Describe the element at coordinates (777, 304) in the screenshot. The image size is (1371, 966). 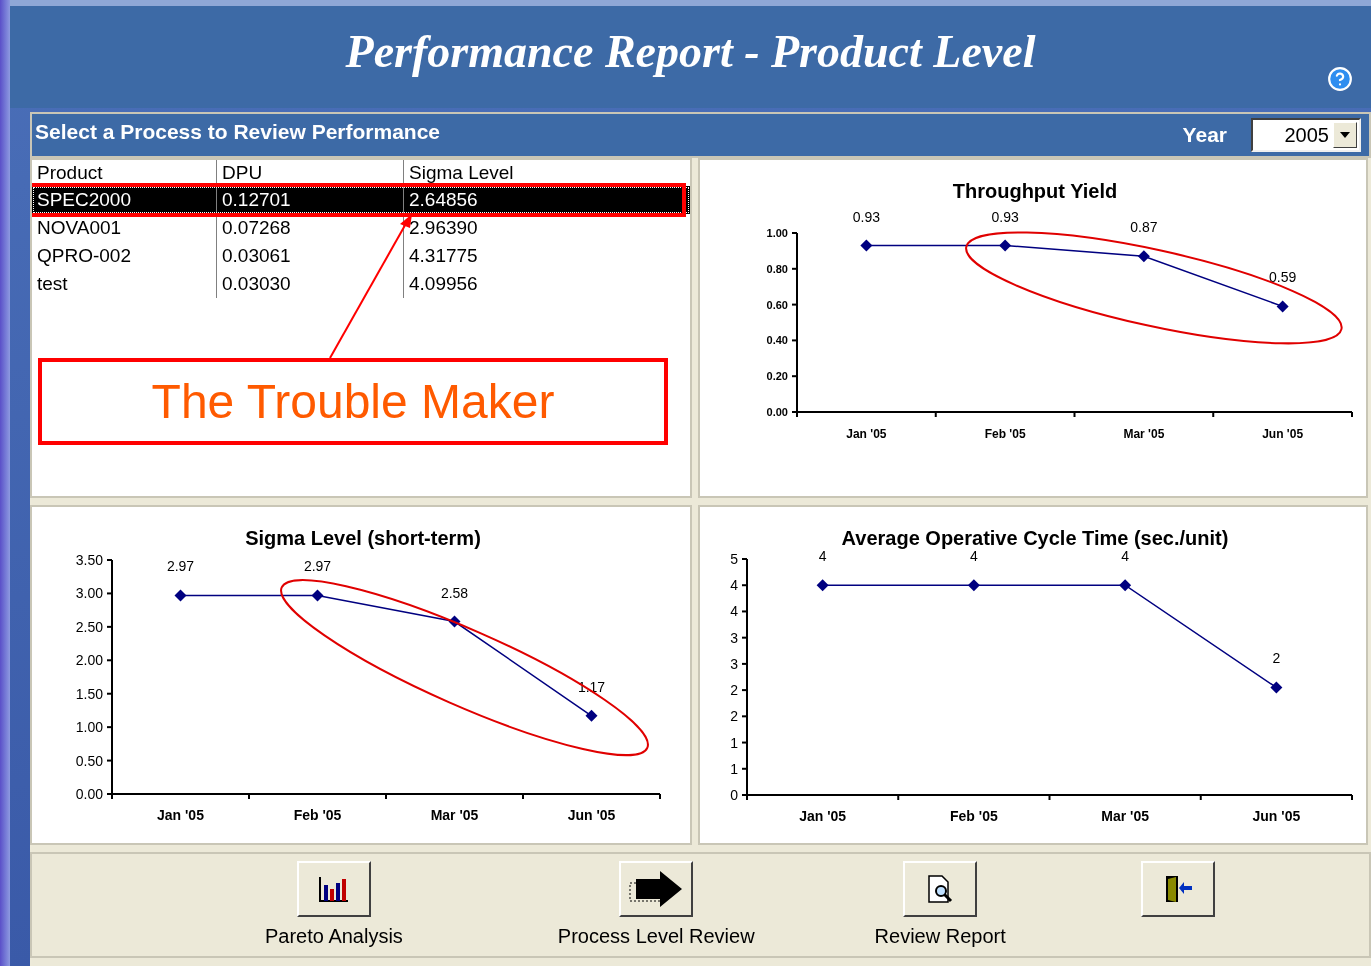
I see `y-tick-label: 0.60` at that location.